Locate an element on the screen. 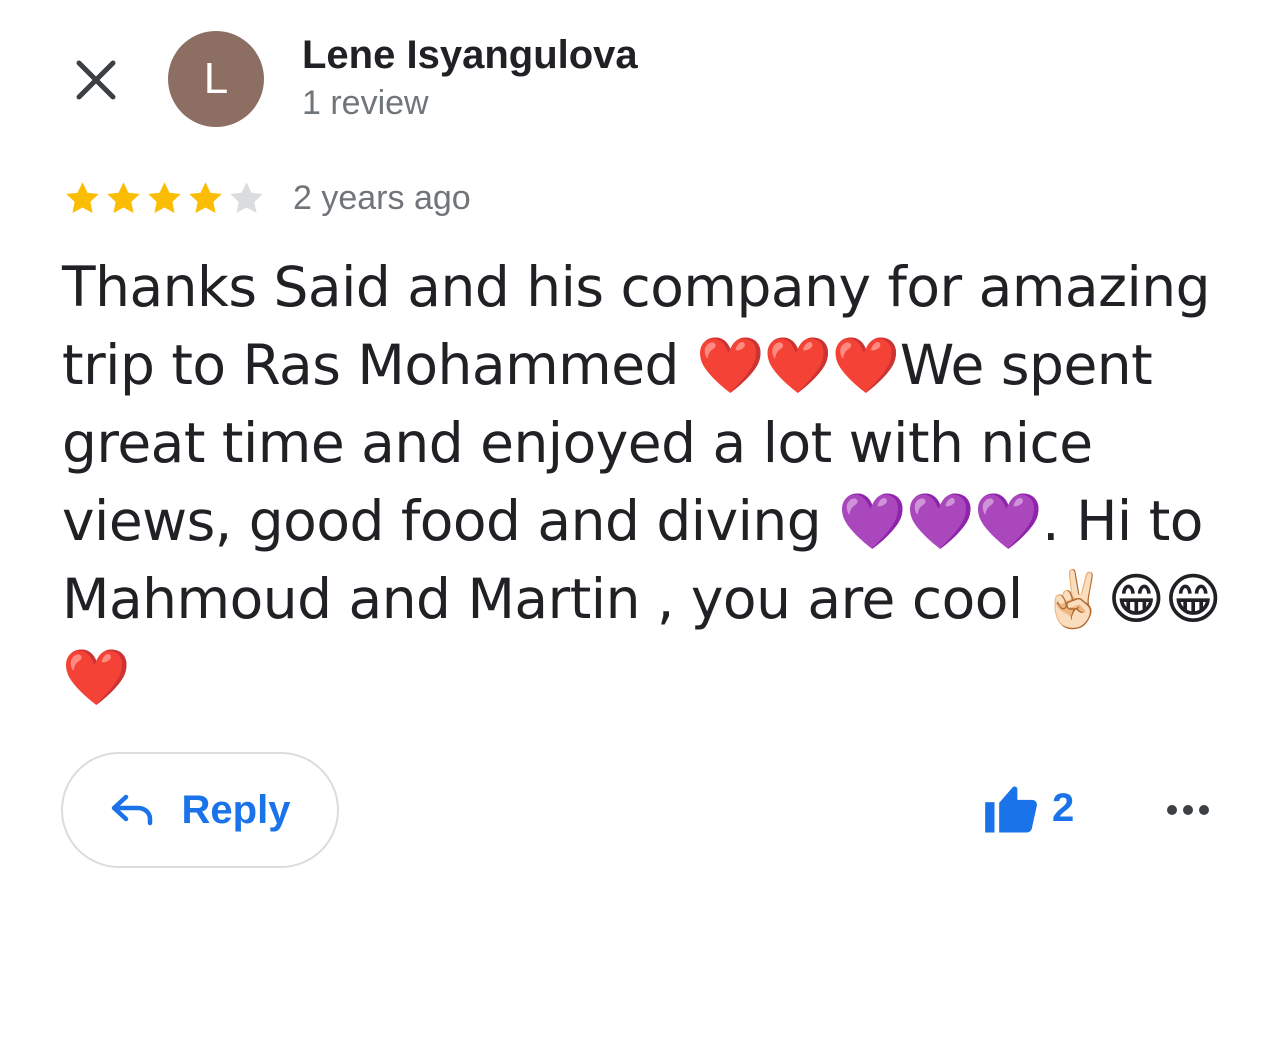 The height and width of the screenshot is (1044, 1284). reply-button: Reply is located at coordinates (200, 810).